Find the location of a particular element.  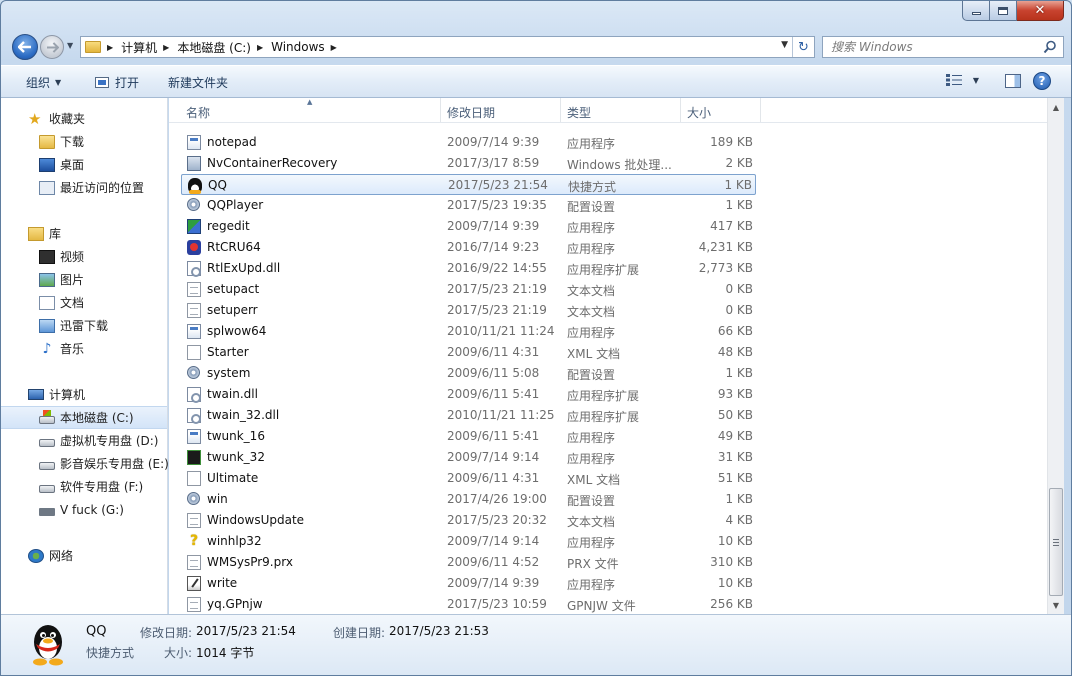

file-row: write 2009/7/14 9:39 应用程序 10 KB is located at coordinates (468, 583).